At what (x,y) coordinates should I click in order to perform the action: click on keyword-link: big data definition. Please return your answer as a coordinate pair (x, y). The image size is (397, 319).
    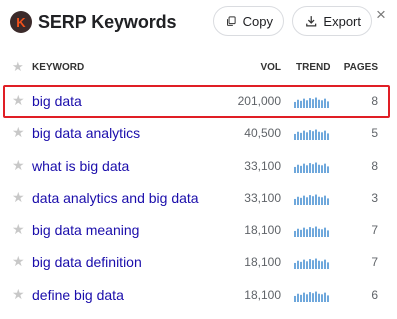
    Looking at the image, I should click on (87, 262).